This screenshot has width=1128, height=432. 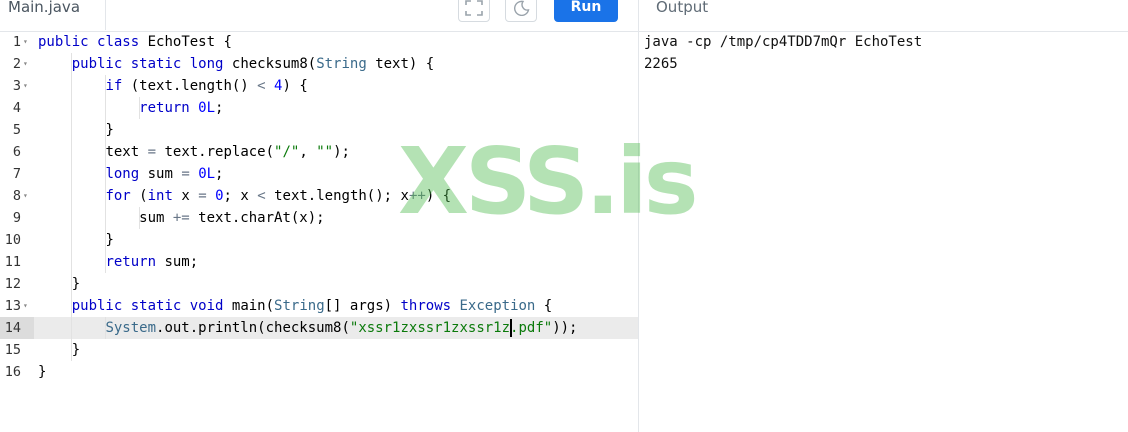 What do you see at coordinates (783, 53) in the screenshot?
I see `output-panel: java -cp /tmp/cp4TDD7mQr EchoTest 2265` at bounding box center [783, 53].